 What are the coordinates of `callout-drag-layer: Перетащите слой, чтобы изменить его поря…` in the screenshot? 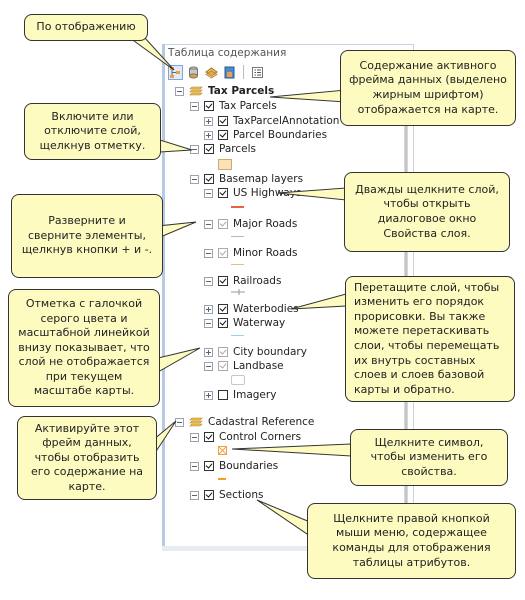 It's located at (430, 339).